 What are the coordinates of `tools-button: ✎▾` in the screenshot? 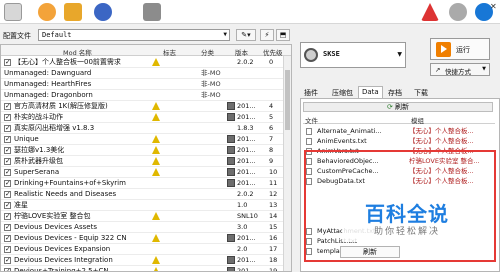 It's located at (246, 35).